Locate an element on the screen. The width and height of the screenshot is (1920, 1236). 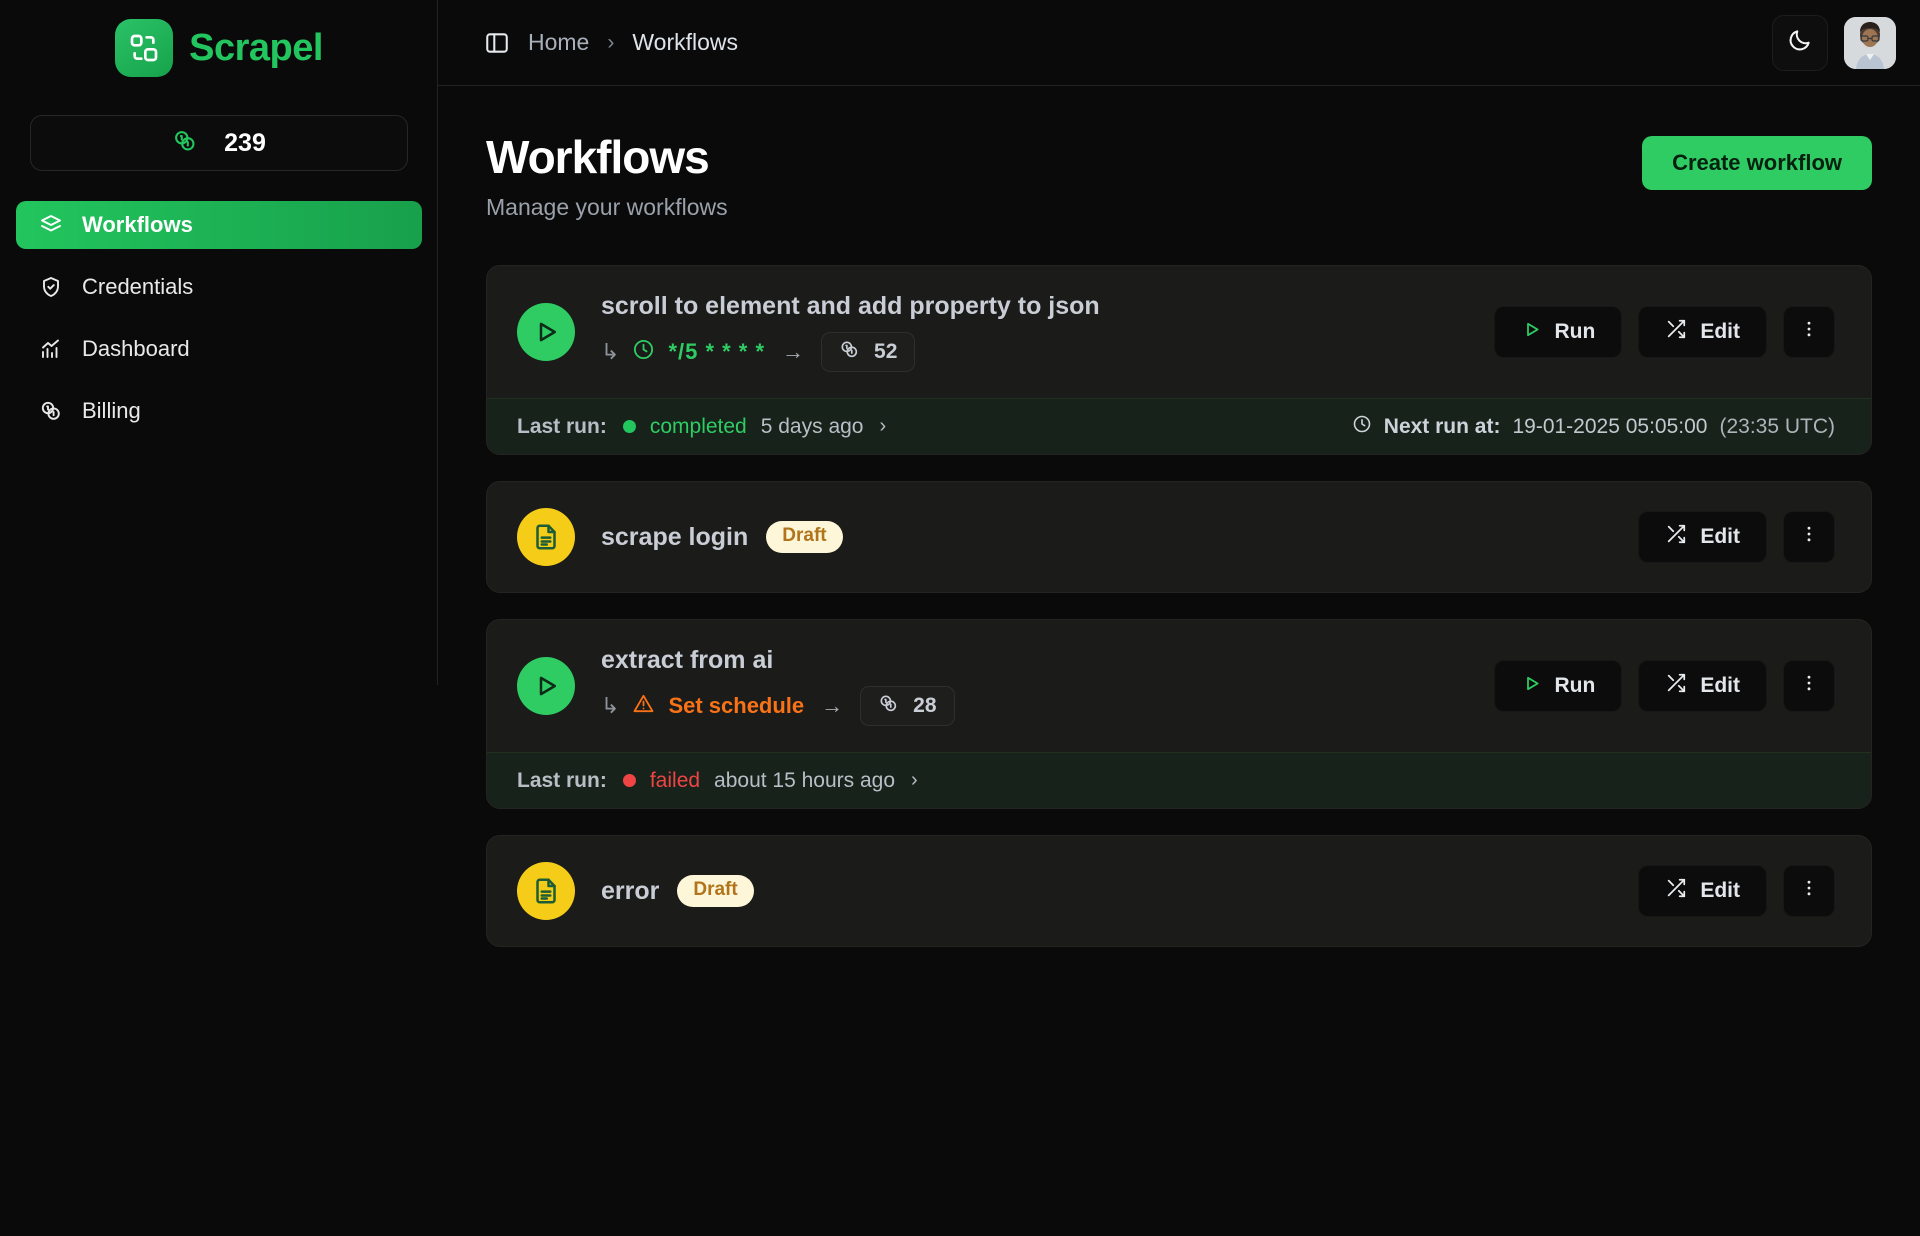
sidebar-item-billing: Billing is located at coordinates (219, 411).